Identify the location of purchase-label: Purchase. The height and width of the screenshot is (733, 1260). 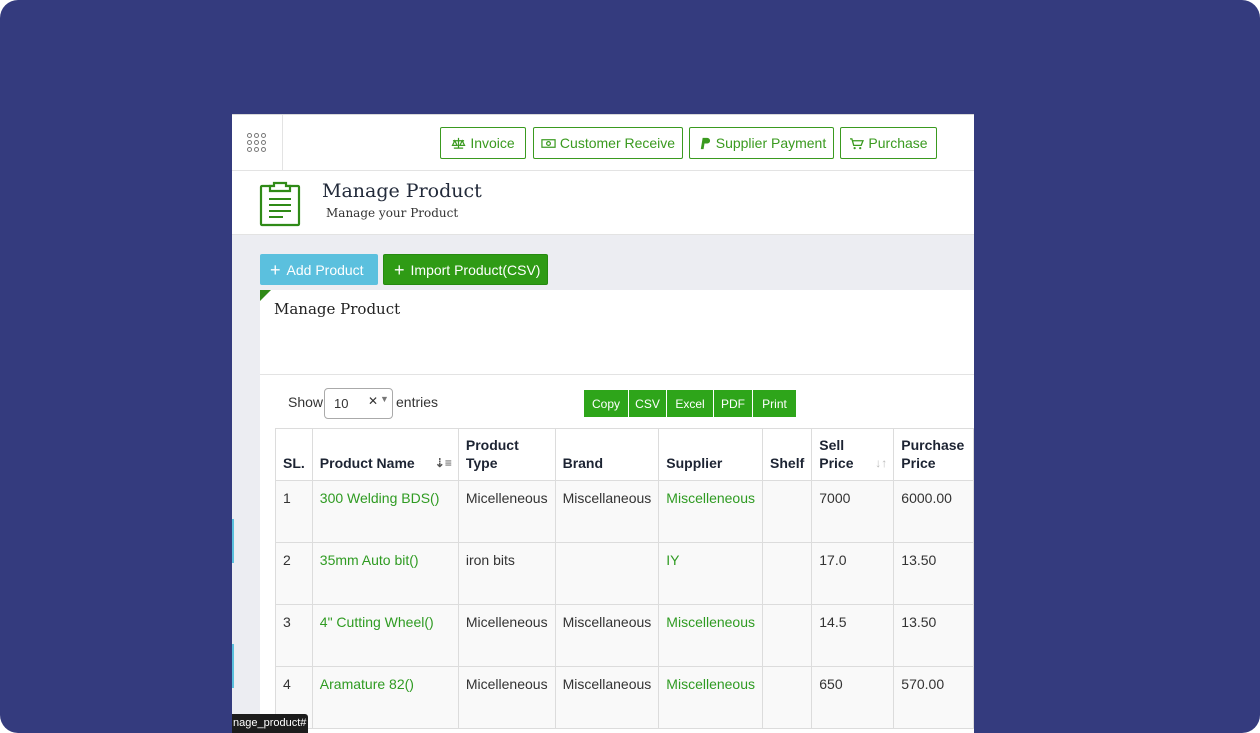
(898, 143).